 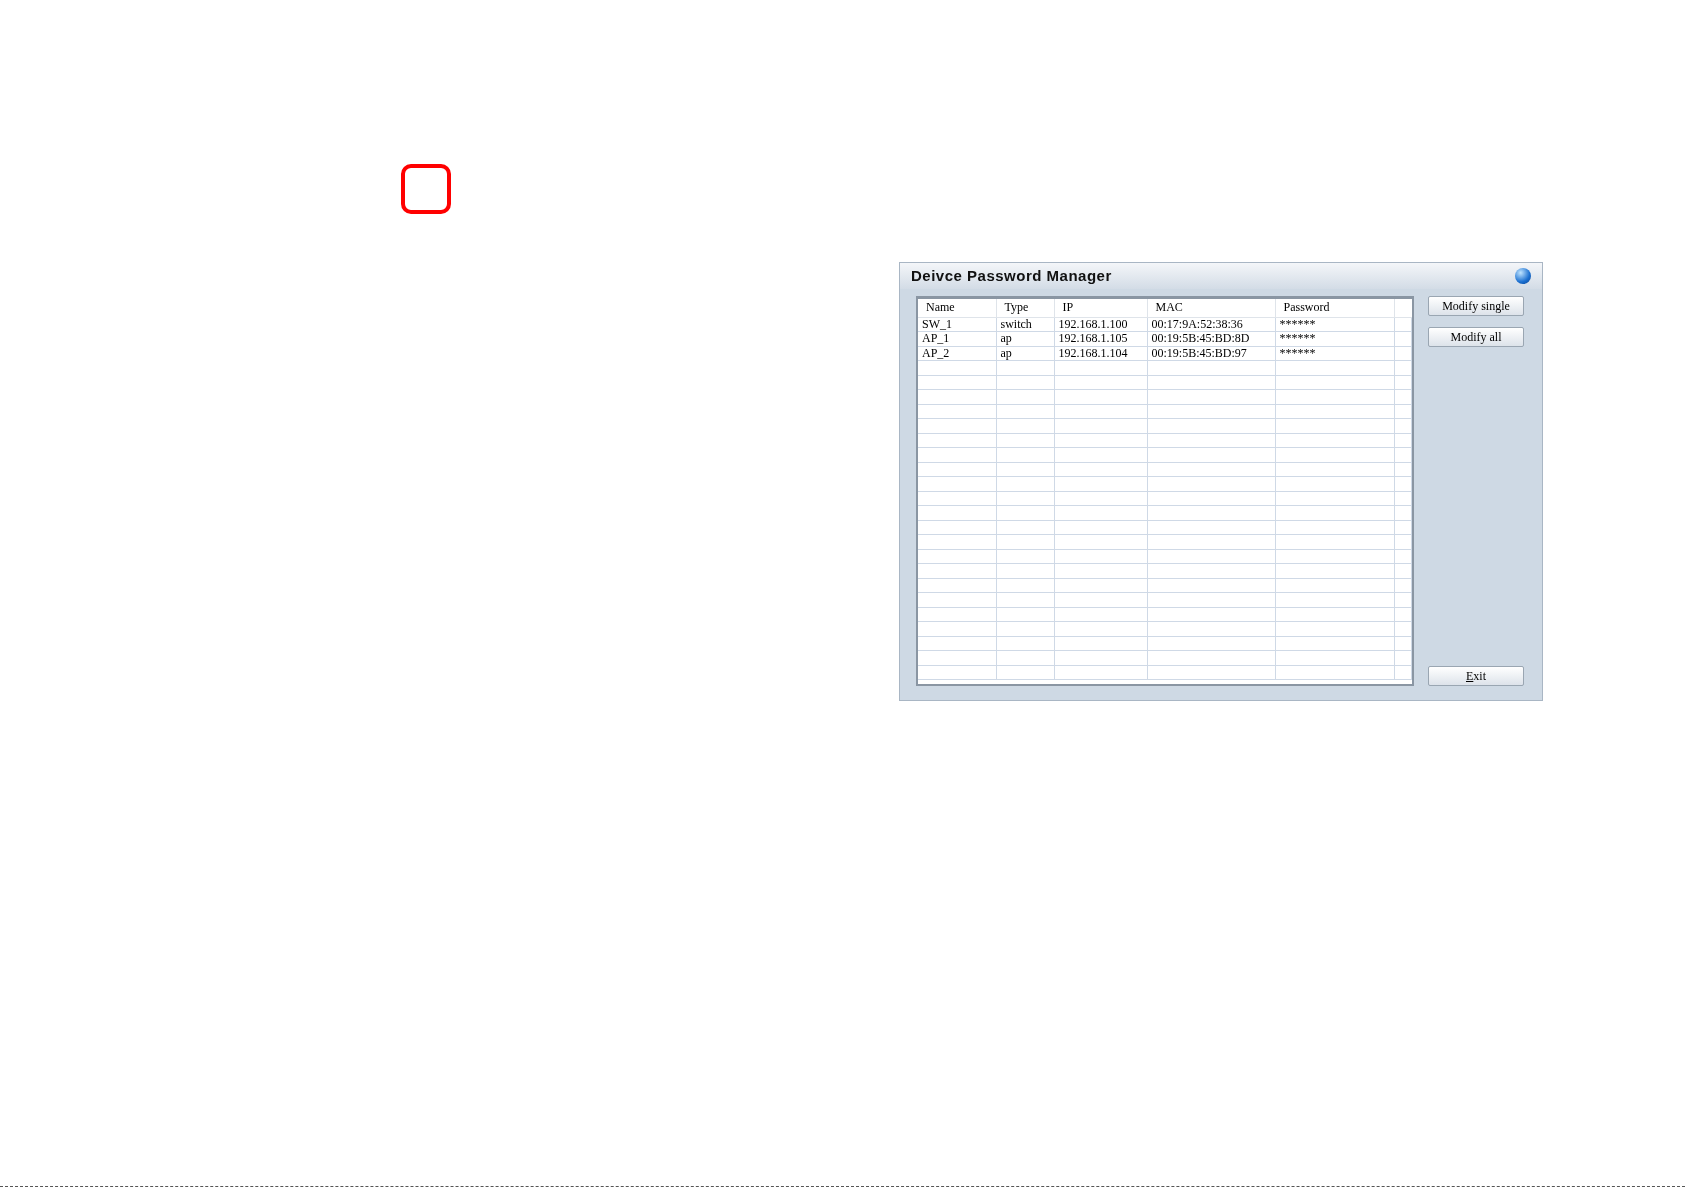 What do you see at coordinates (1016, 307) in the screenshot?
I see `column-header: Type` at bounding box center [1016, 307].